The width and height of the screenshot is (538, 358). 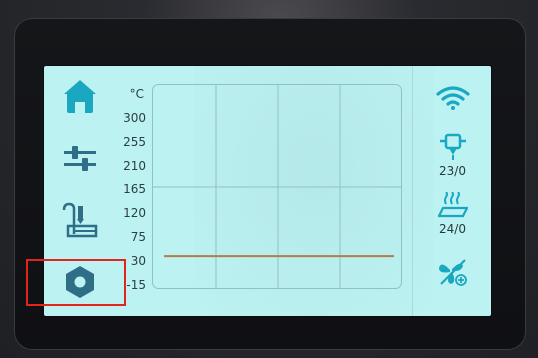 I want to click on fan-icon, so click(x=452, y=272).